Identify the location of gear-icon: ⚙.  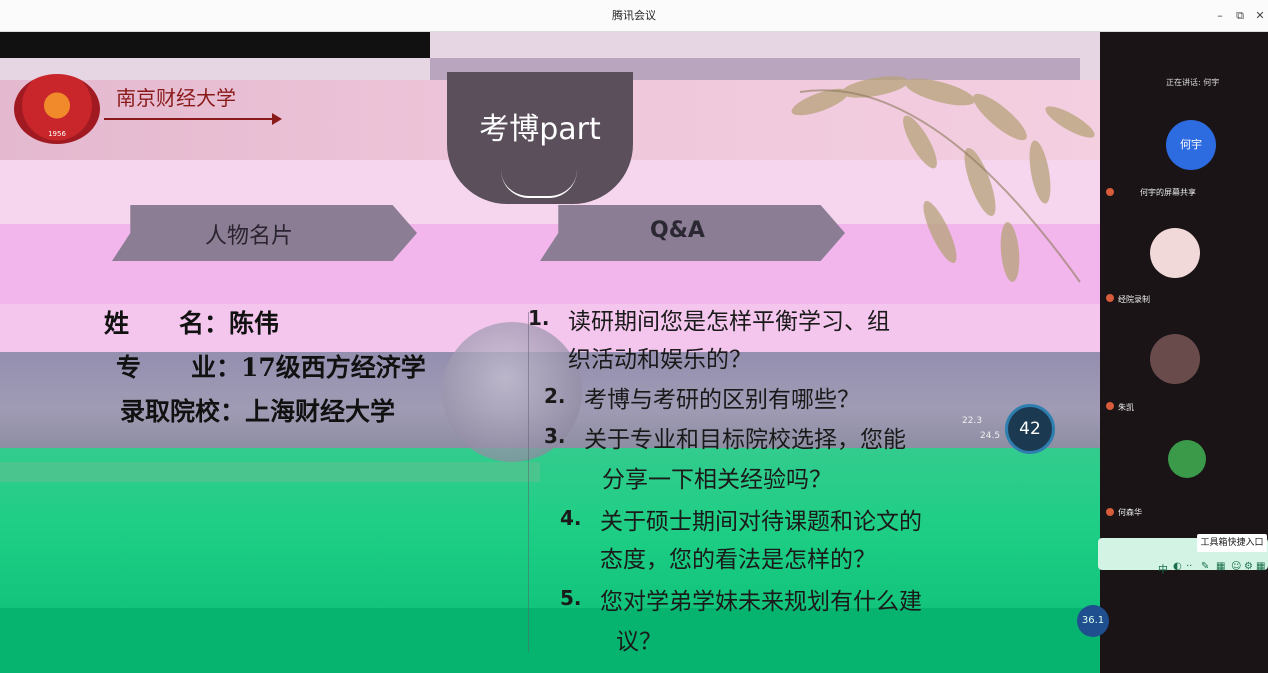
(1248, 566).